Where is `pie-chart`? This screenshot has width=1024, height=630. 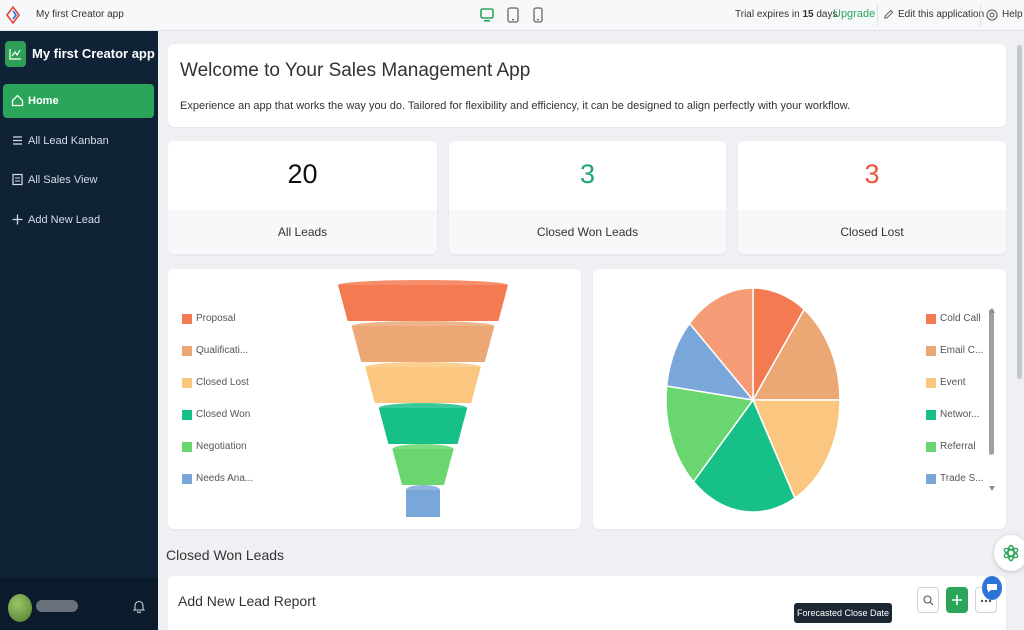
pie-chart is located at coordinates (753, 400).